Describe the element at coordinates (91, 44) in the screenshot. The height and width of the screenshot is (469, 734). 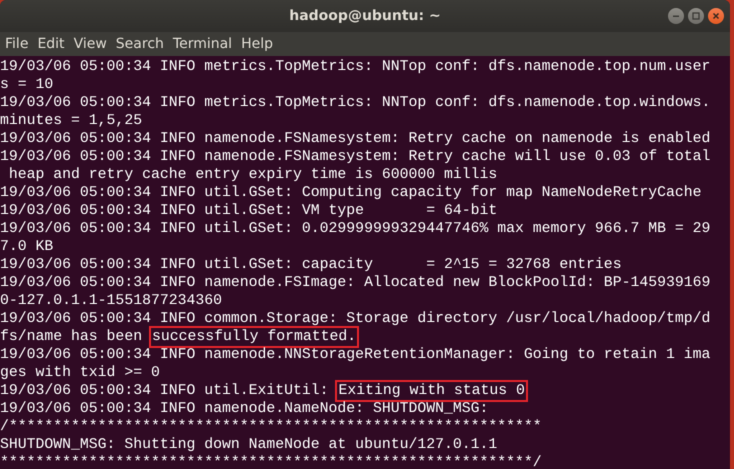
I see `menu-item: View` at that location.